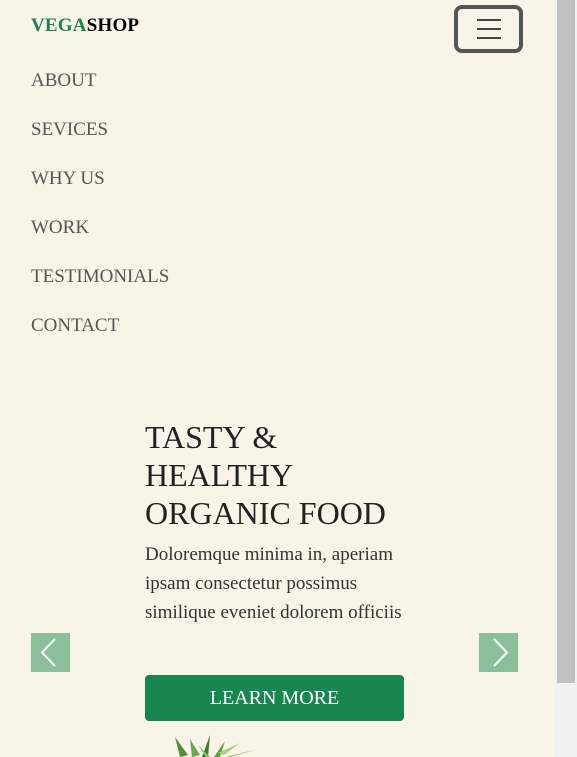  What do you see at coordinates (219, 475) in the screenshot?
I see `hero-title-line2: HEALTHY` at bounding box center [219, 475].